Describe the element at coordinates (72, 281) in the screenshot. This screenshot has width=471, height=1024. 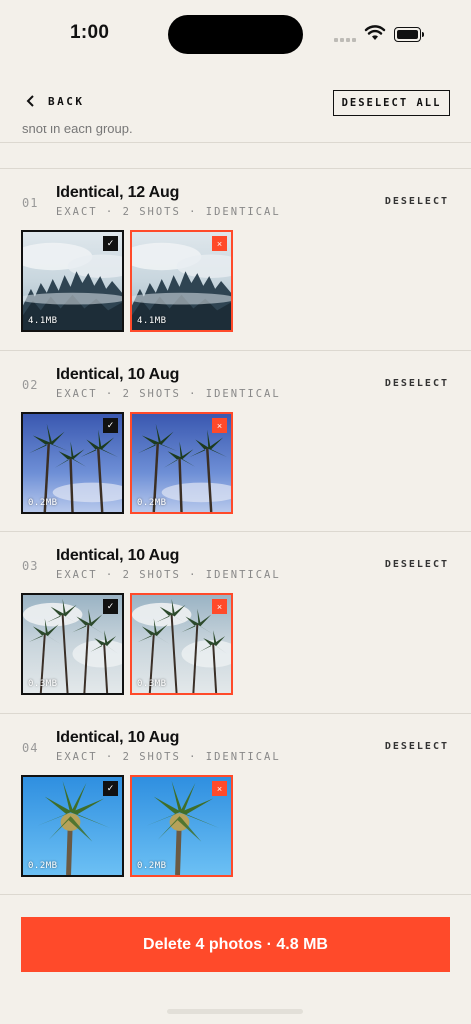
I see `keep-photo-thumbnail: ✓ 4.1MB` at that location.